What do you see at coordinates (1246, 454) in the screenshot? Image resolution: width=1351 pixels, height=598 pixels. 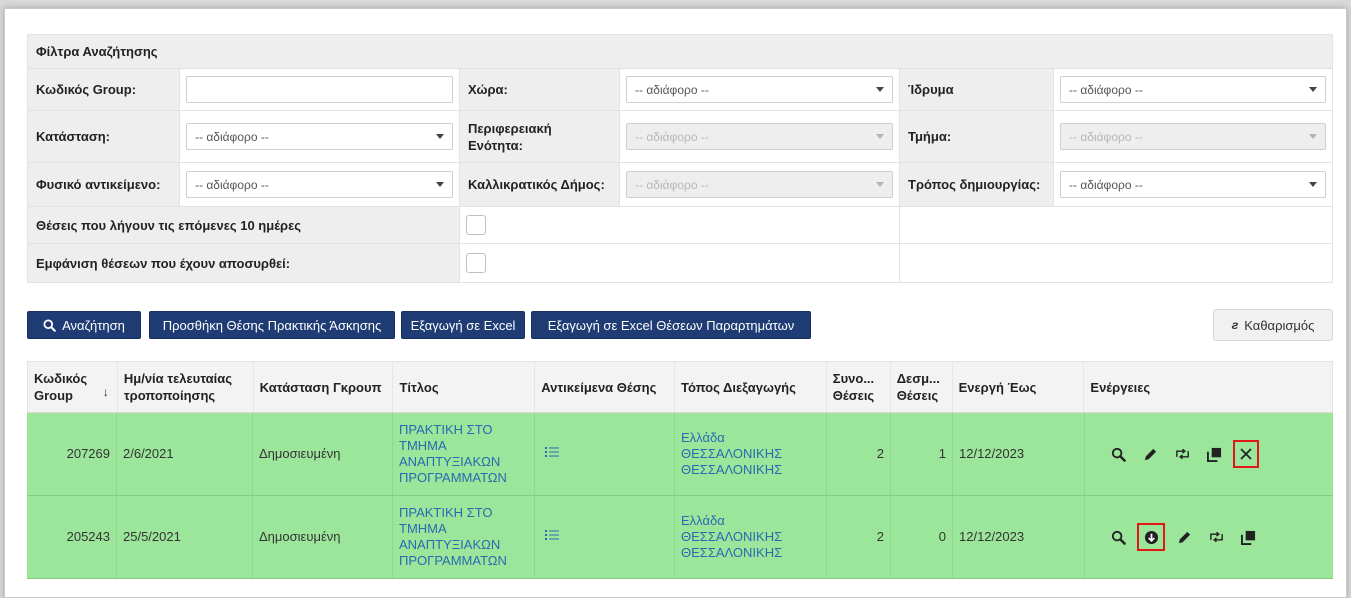 I see `delete-icon` at bounding box center [1246, 454].